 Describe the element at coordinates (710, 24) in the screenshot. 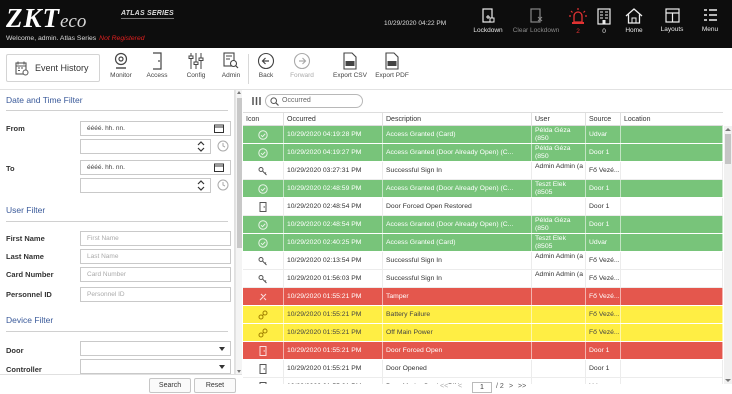

I see `menu-button: Menu` at that location.